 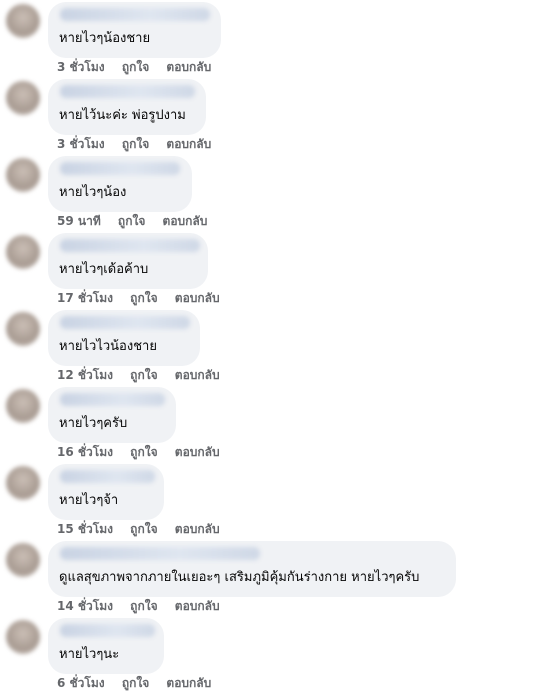 What do you see at coordinates (134, 30) in the screenshot?
I see `comment-bubble: หายไวๆน้องชาย` at bounding box center [134, 30].